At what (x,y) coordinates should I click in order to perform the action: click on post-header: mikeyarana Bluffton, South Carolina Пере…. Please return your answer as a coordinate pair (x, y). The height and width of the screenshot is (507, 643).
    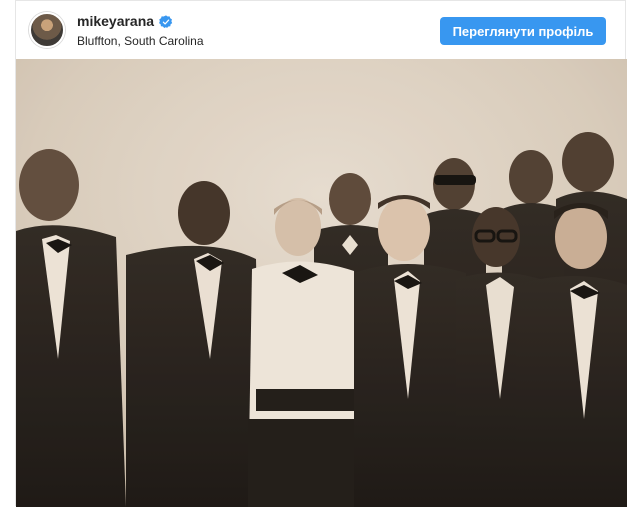
    Looking at the image, I should click on (320, 30).